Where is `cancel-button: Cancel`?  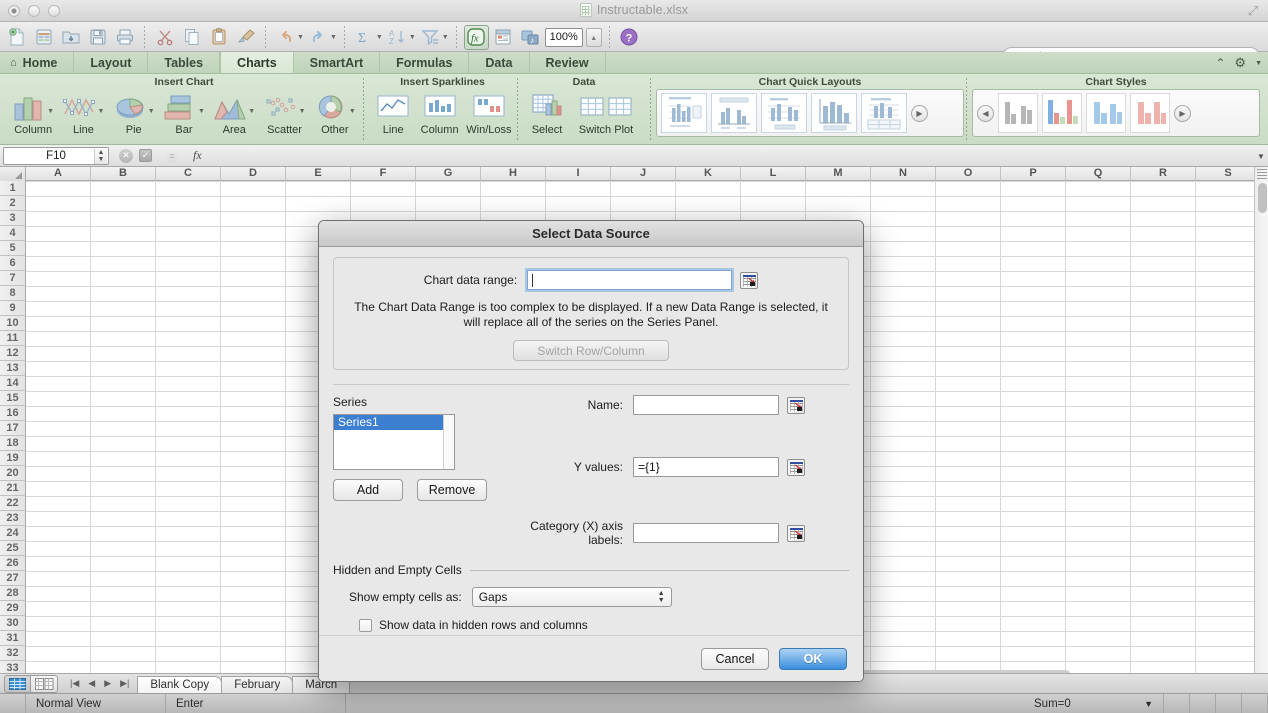
cancel-button: Cancel is located at coordinates (735, 658).